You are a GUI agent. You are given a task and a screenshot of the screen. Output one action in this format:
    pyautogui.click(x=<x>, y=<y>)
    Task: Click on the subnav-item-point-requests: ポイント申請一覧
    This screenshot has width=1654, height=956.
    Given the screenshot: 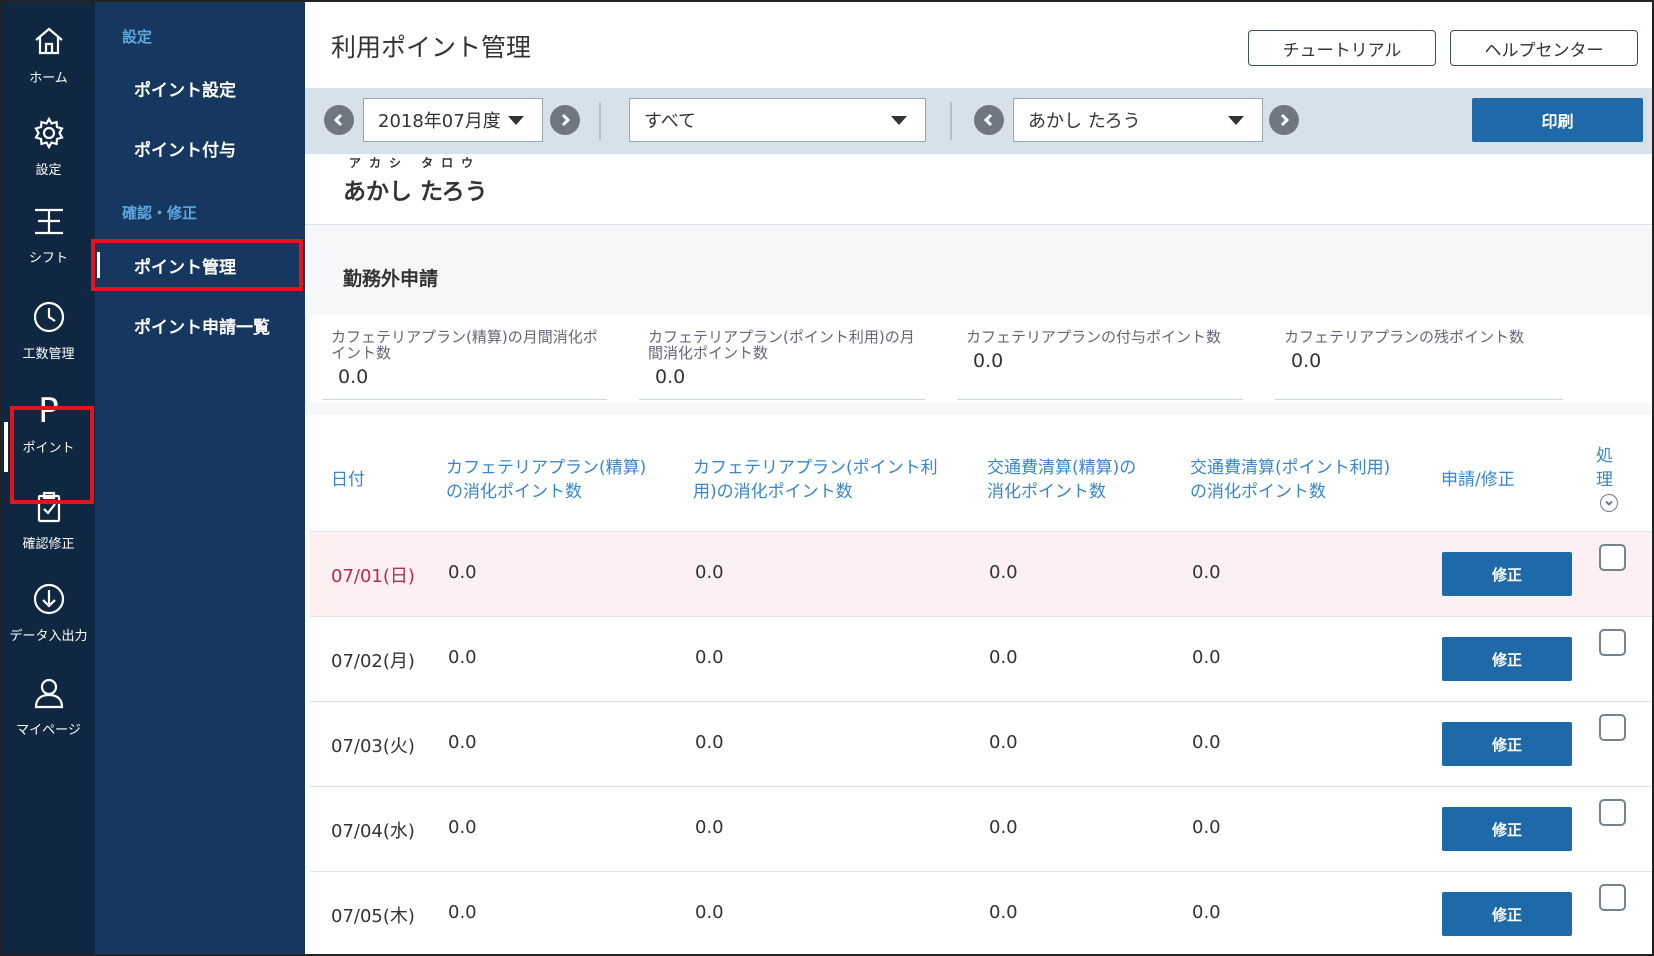 What is the action you would take?
    pyautogui.click(x=202, y=325)
    